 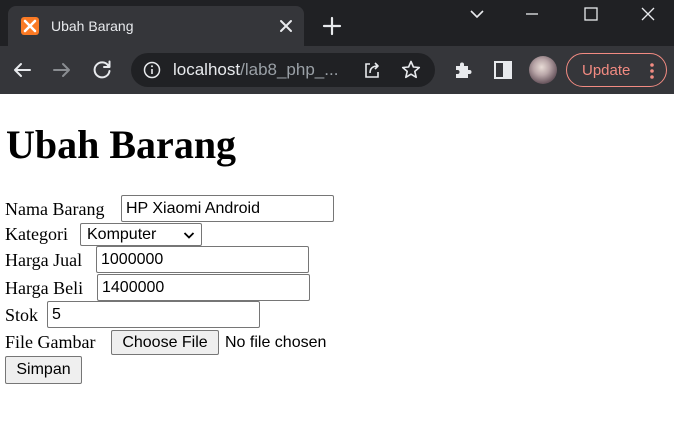 What do you see at coordinates (102, 70) in the screenshot?
I see `reload-icon` at bounding box center [102, 70].